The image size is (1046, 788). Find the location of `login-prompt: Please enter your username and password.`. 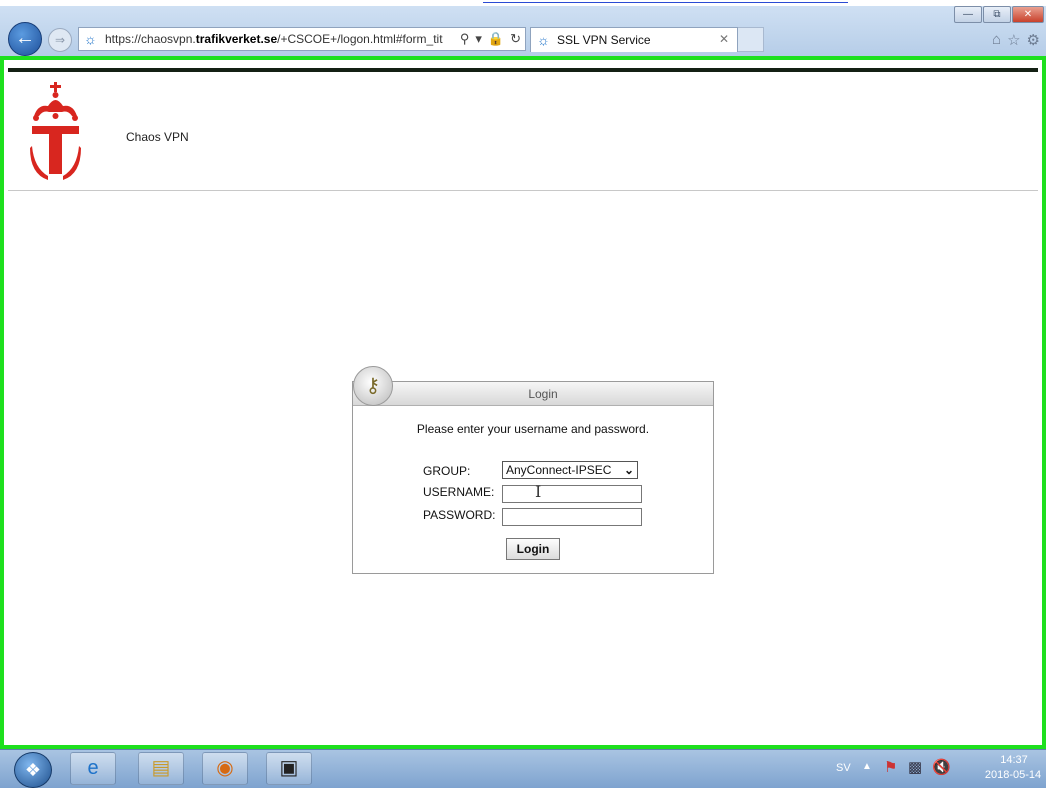

login-prompt: Please enter your username and password. is located at coordinates (533, 429).